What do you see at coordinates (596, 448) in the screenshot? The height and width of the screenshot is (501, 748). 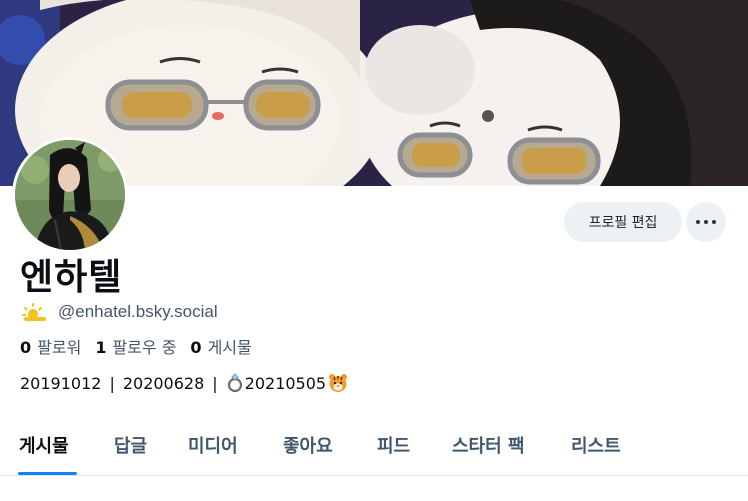 I see `tab-lists: 리스트` at bounding box center [596, 448].